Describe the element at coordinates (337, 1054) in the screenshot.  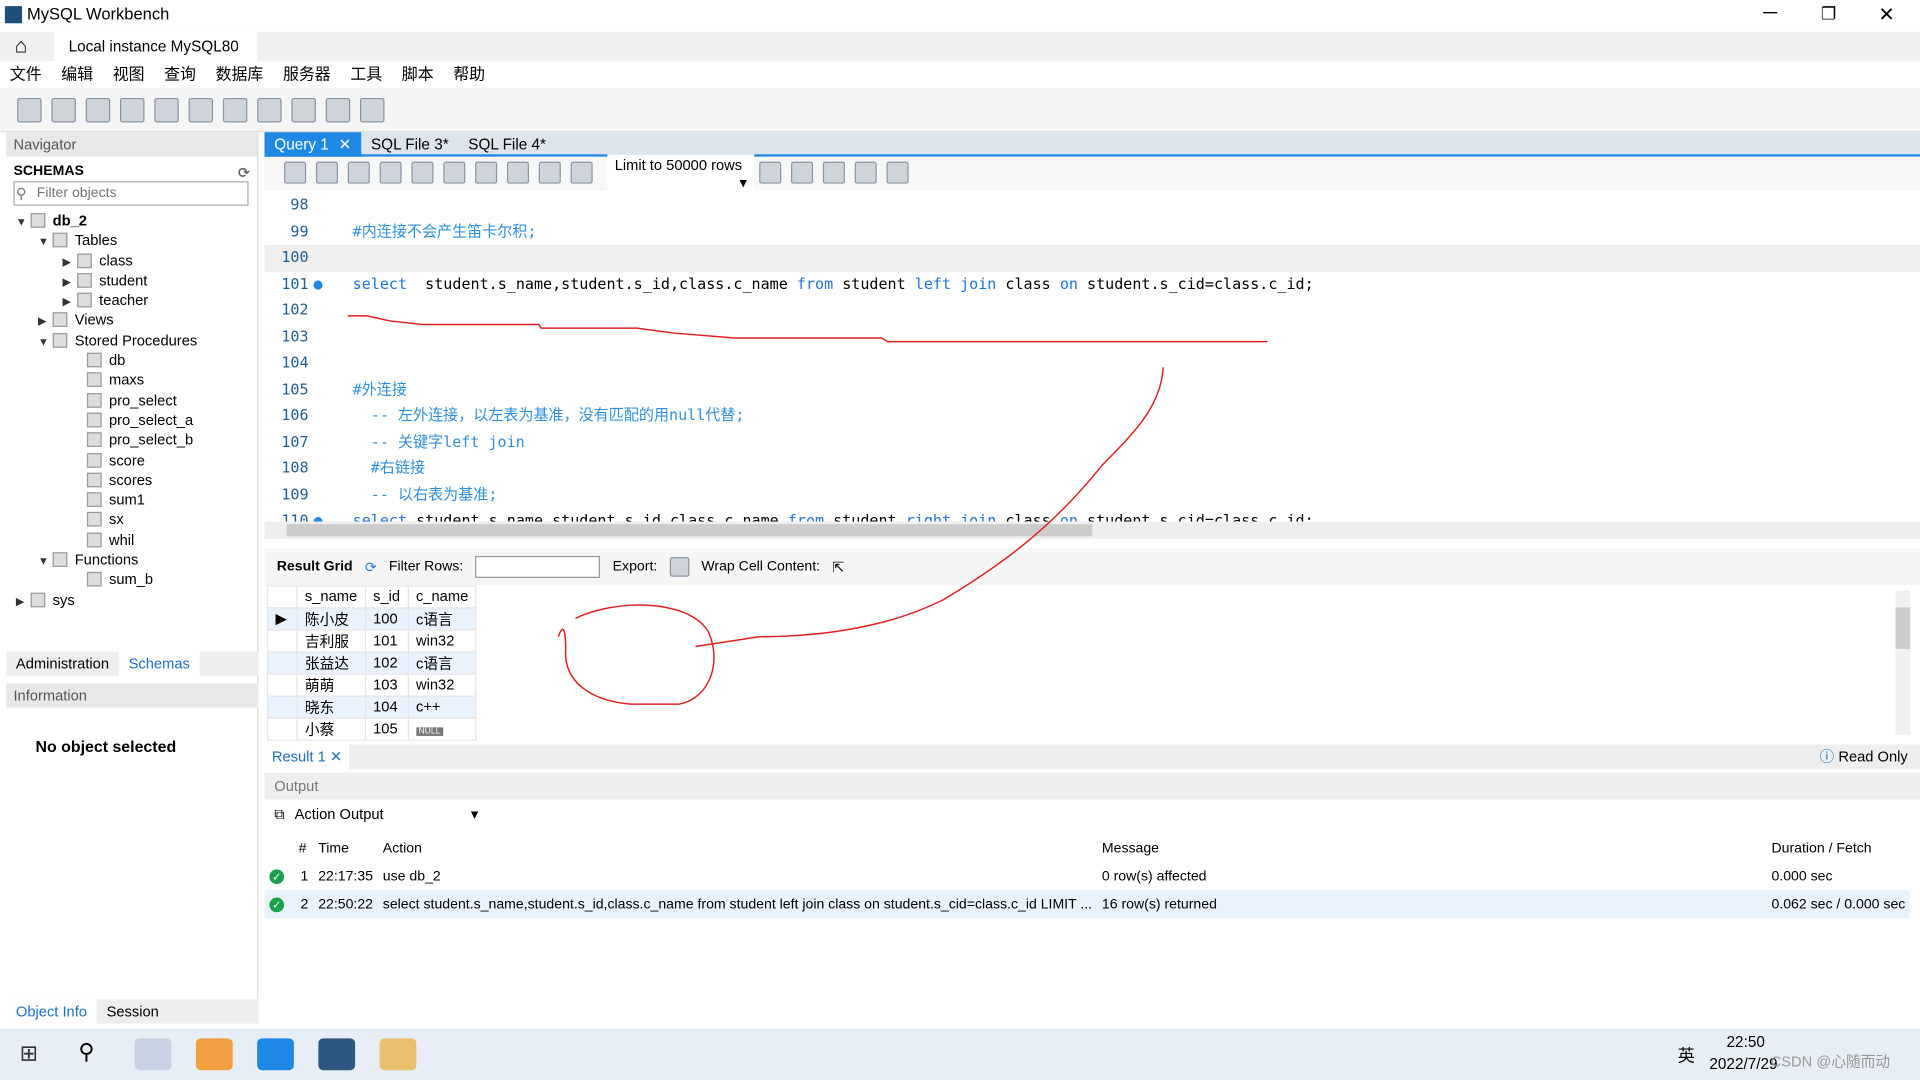
I see `mysql-workbench-icon` at that location.